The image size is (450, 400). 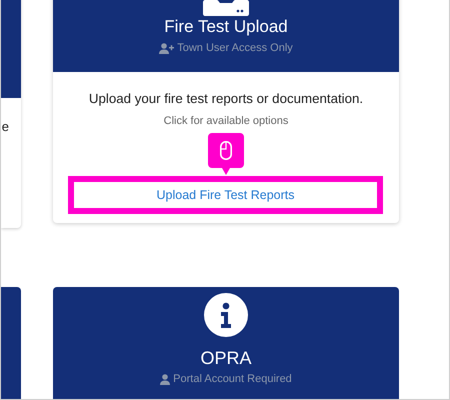 What do you see at coordinates (226, 99) in the screenshot?
I see `card-description: Upload your fire test reports or documentation.` at bounding box center [226, 99].